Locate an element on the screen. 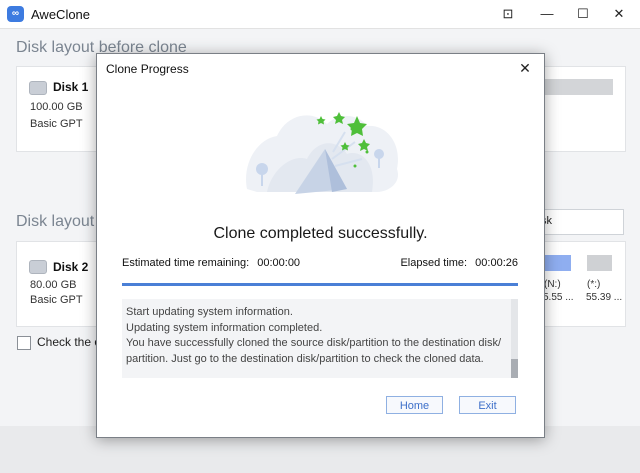 The height and width of the screenshot is (473, 640). minimize-button: — is located at coordinates (547, 14).